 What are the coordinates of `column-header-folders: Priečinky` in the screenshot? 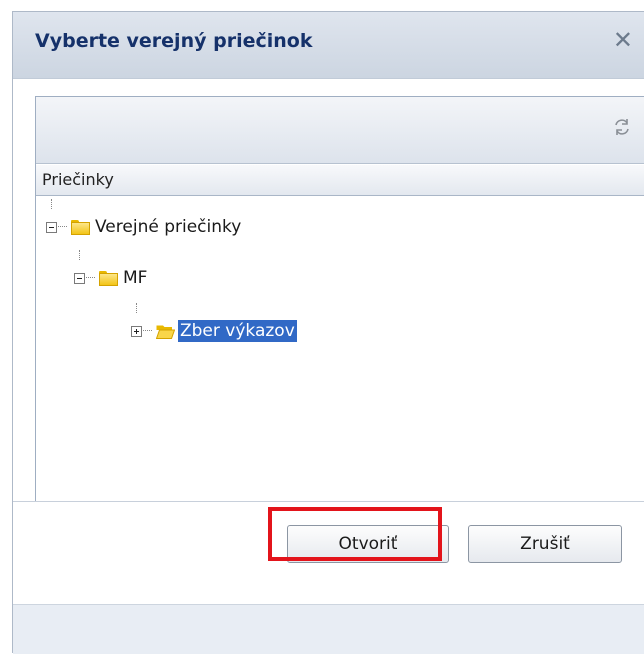 It's located at (340, 180).